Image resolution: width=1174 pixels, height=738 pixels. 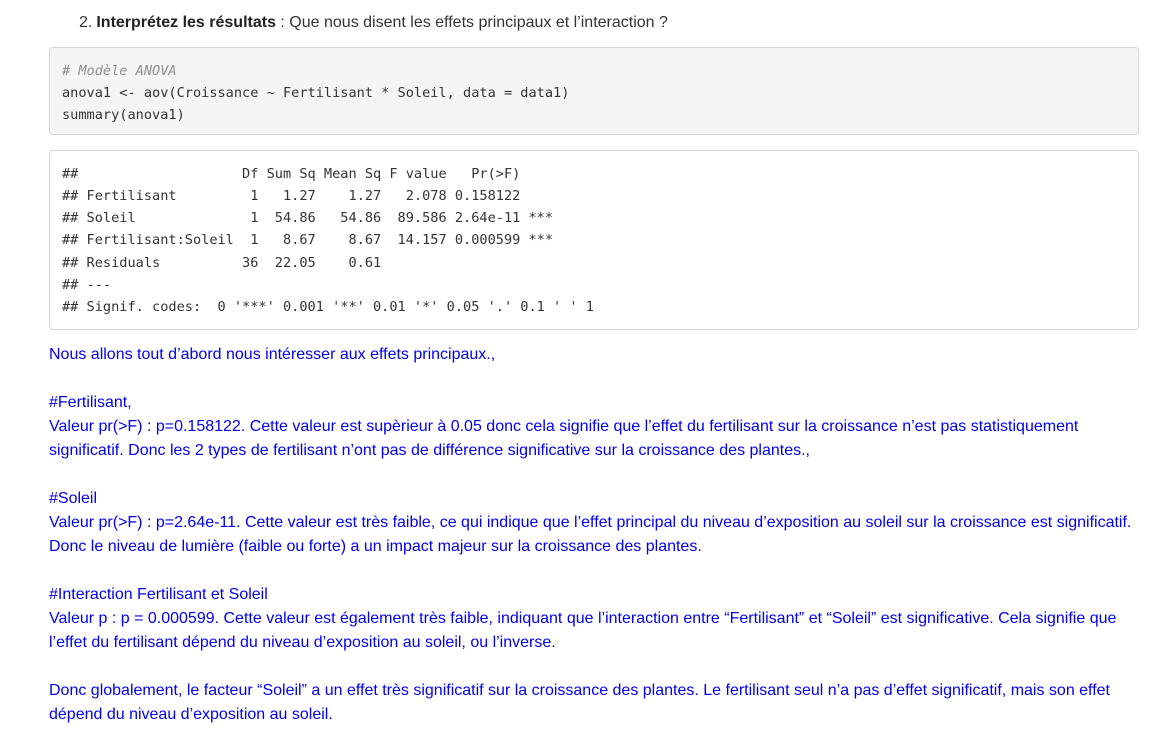 What do you see at coordinates (123, 115) in the screenshot?
I see `code-line-summary: summary(anova1)` at bounding box center [123, 115].